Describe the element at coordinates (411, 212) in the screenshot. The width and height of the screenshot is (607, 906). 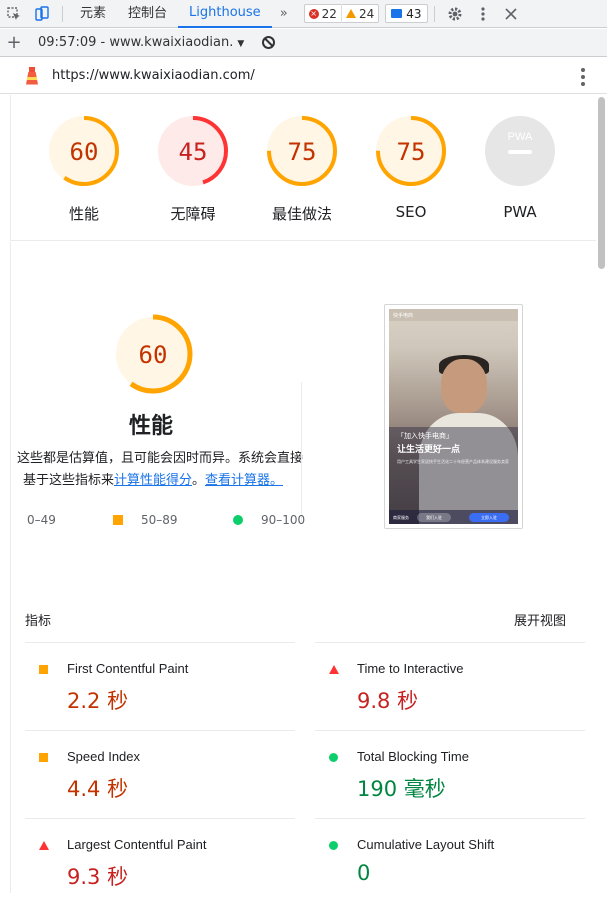
I see `gauge-label: SEO` at that location.